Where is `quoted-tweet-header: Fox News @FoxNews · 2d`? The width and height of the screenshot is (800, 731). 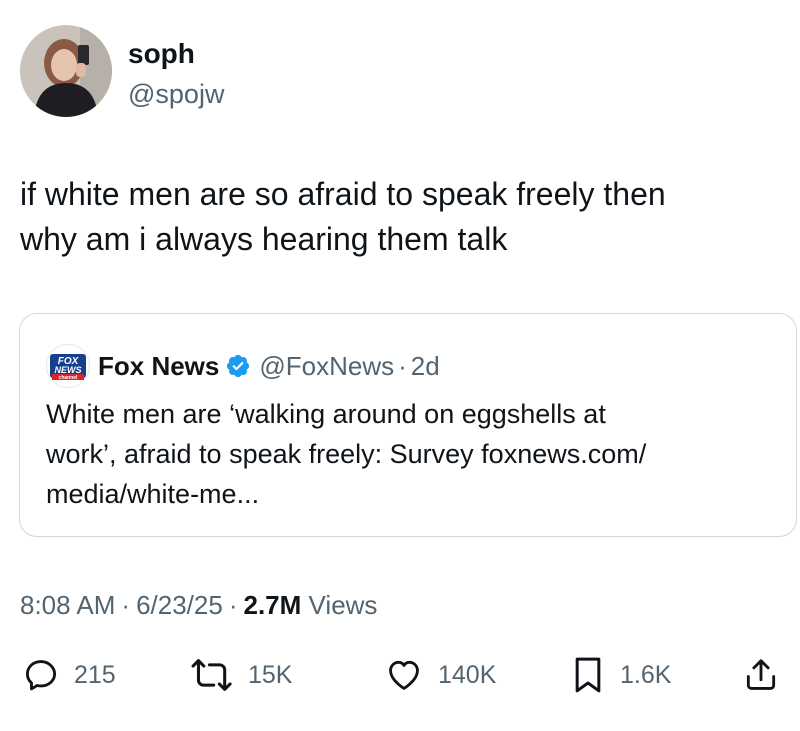 quoted-tweet-header: Fox News @FoxNews · 2d is located at coordinates (269, 366).